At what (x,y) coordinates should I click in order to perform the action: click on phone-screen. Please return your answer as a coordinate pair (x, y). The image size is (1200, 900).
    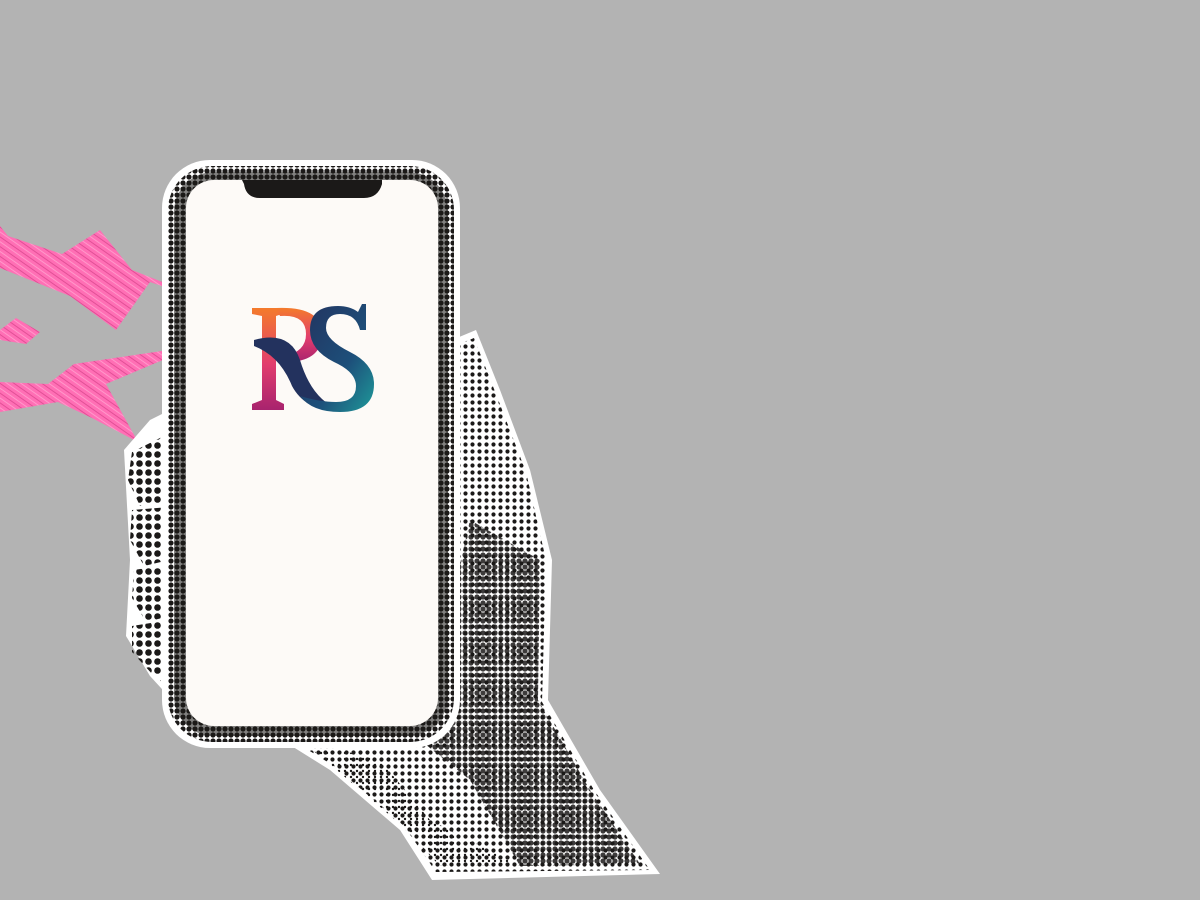
    Looking at the image, I should click on (312, 453).